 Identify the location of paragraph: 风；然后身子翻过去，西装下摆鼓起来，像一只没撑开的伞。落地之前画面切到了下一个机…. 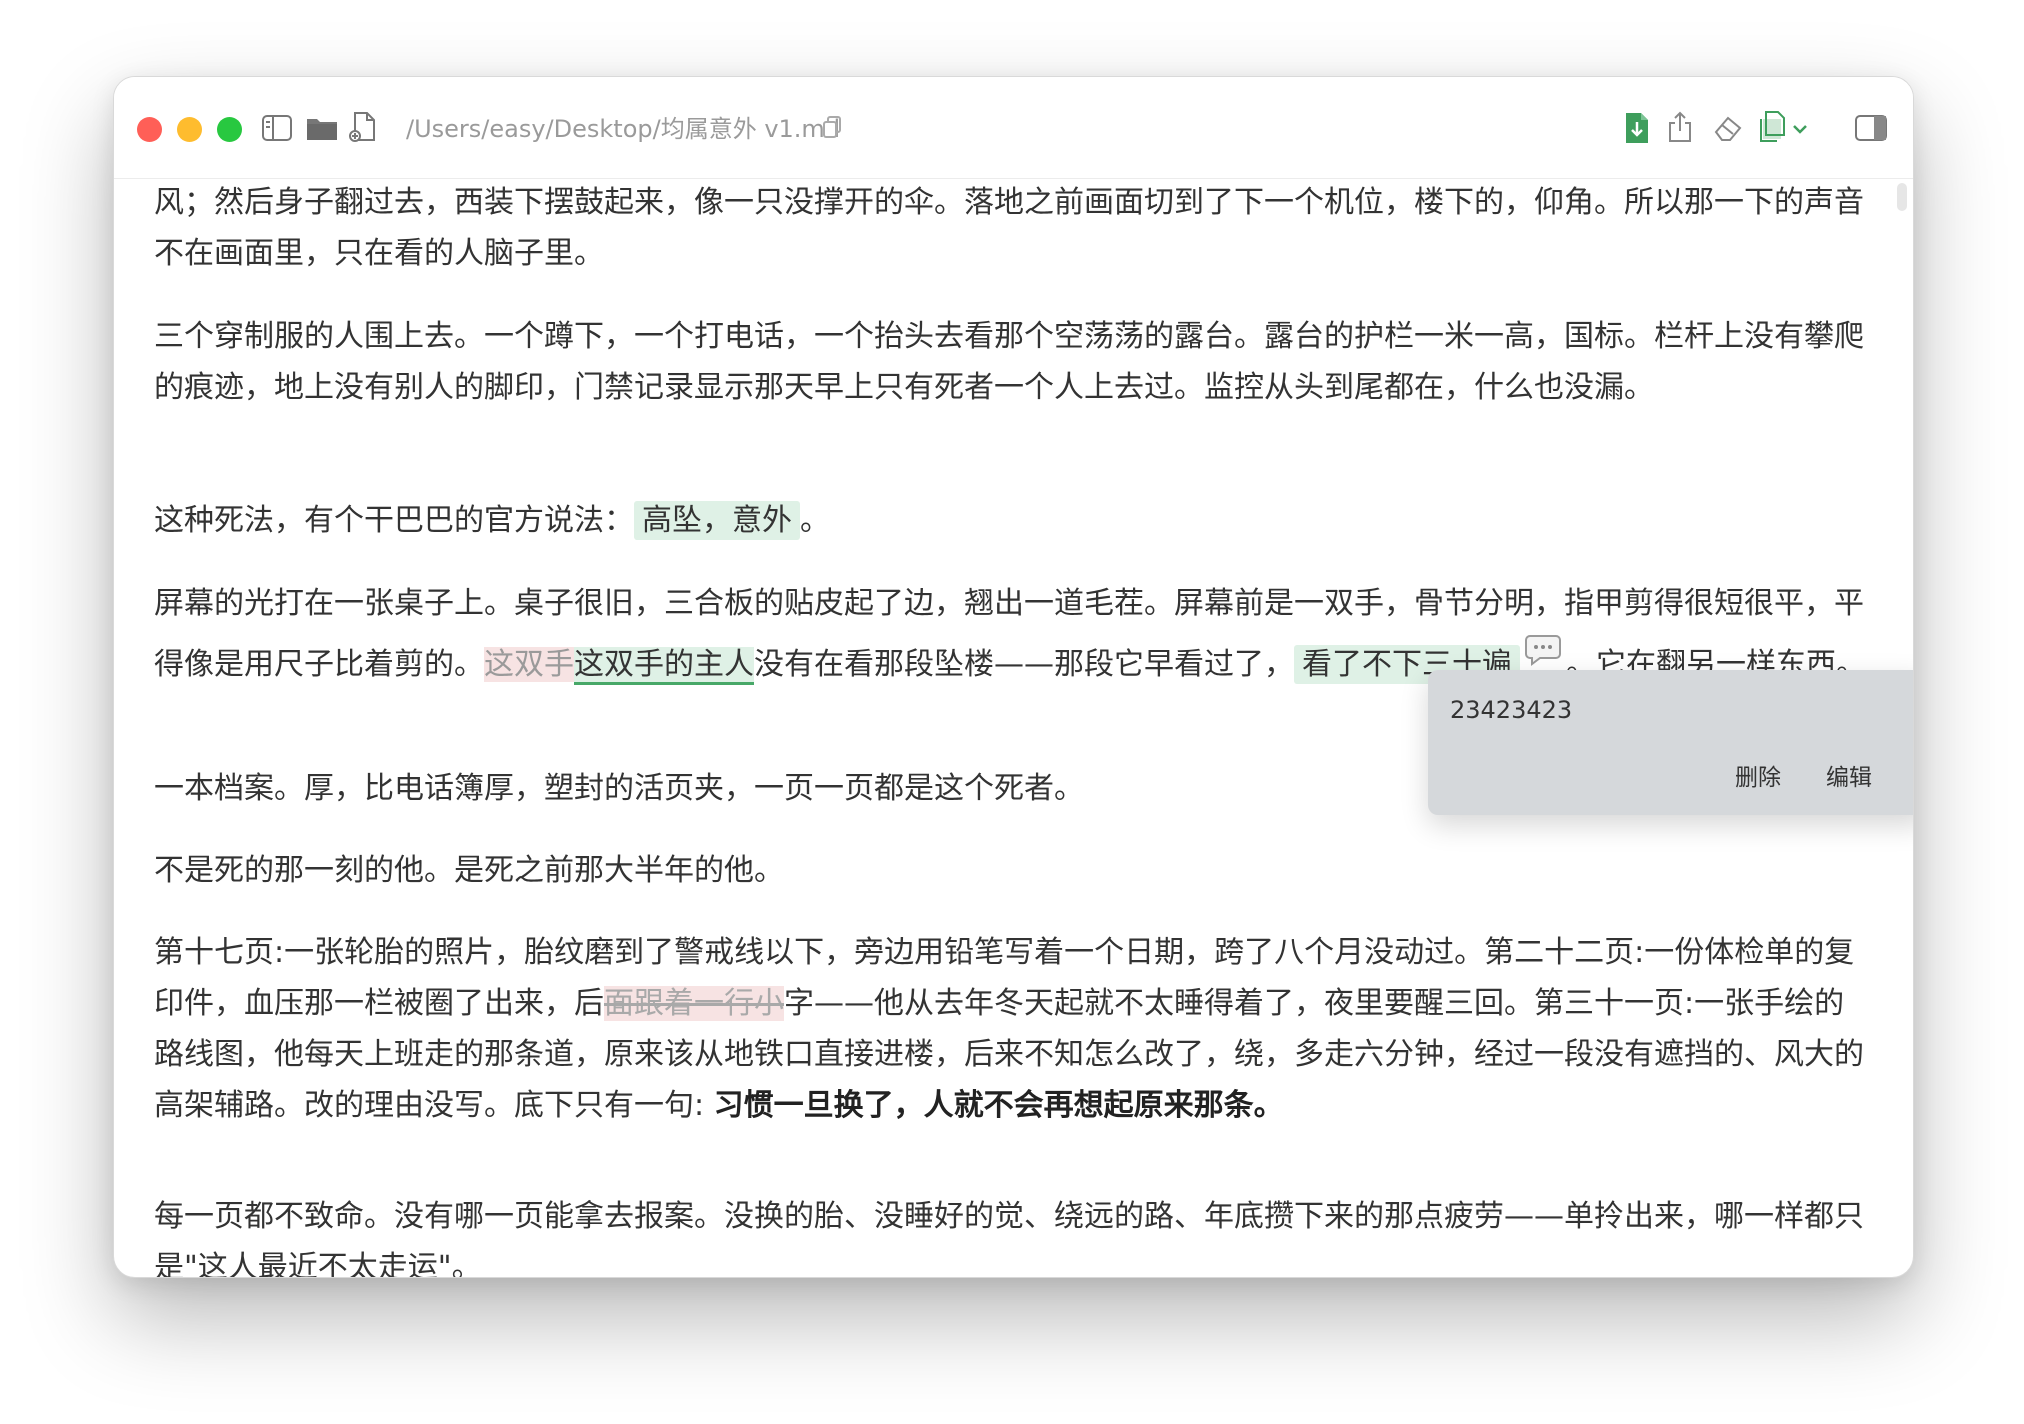
(1009, 228).